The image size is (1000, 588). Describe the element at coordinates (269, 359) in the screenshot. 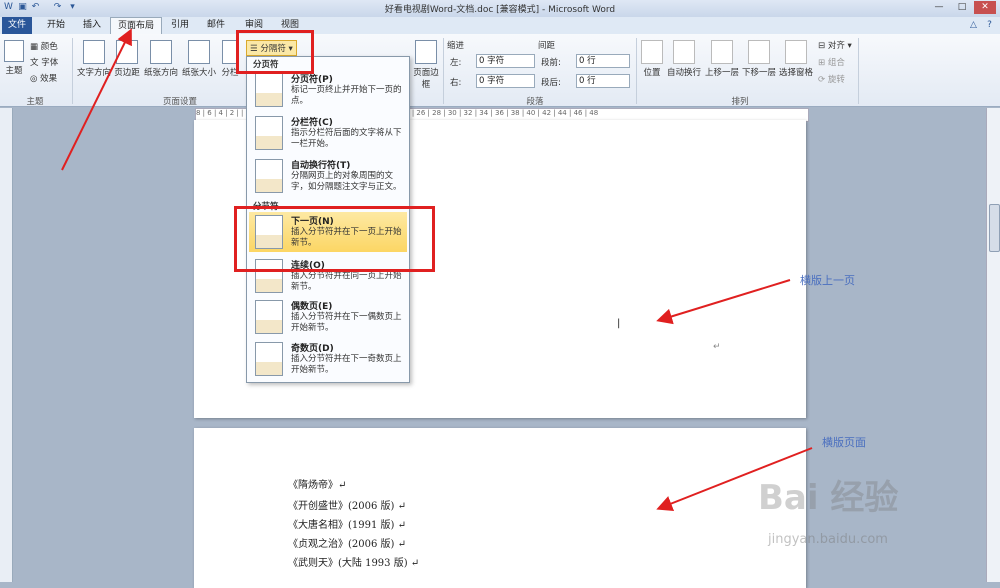

I see `odd-page-icon` at that location.